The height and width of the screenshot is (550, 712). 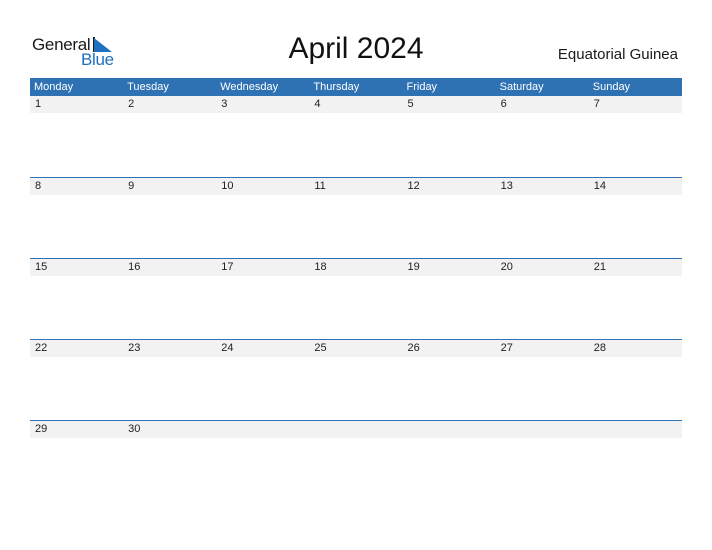 What do you see at coordinates (611, 87) in the screenshot?
I see `weekday-sunday: Sunday` at bounding box center [611, 87].